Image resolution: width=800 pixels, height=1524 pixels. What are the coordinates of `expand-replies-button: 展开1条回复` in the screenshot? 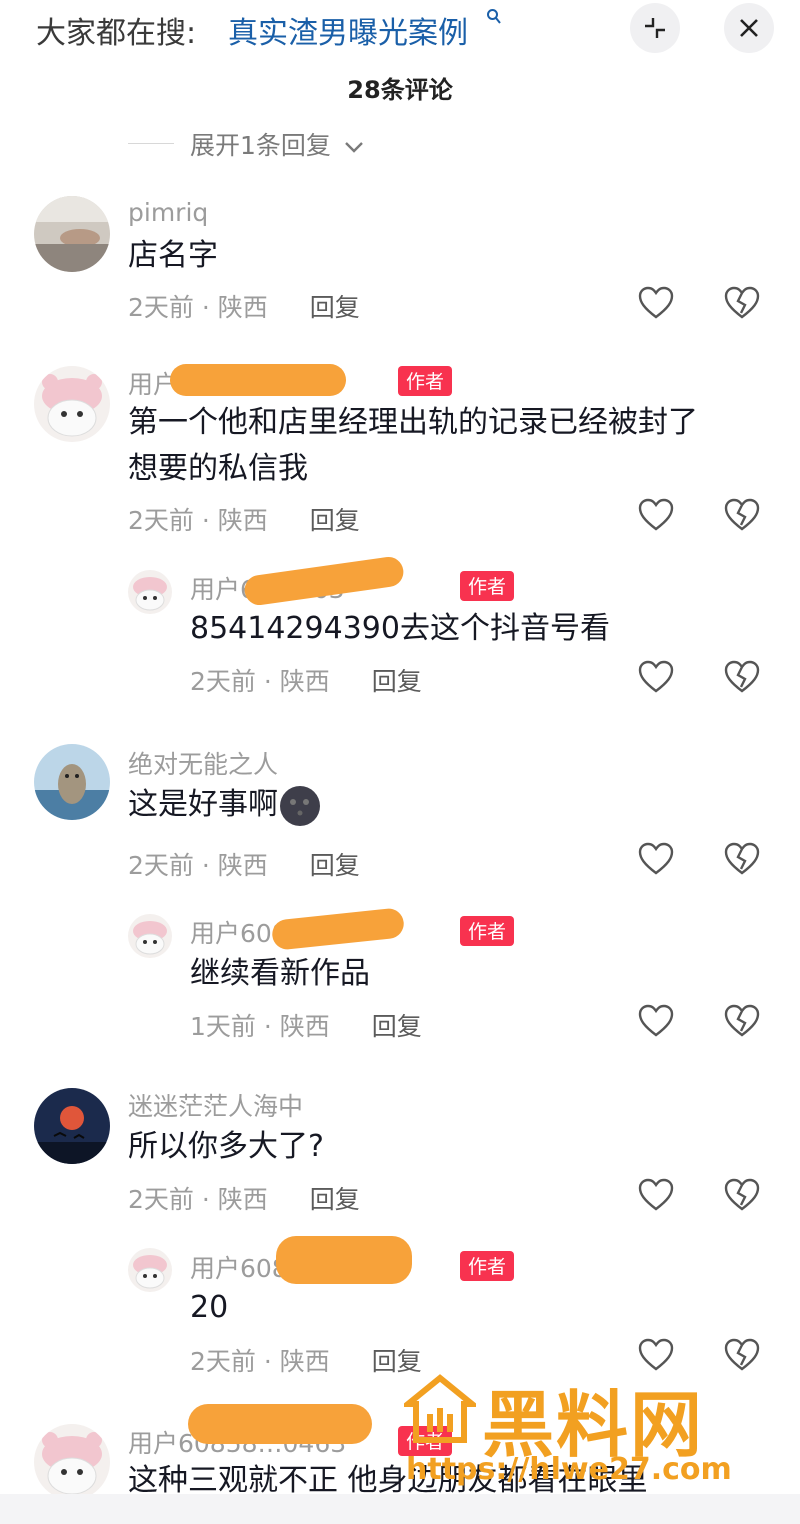 It's located at (277, 144).